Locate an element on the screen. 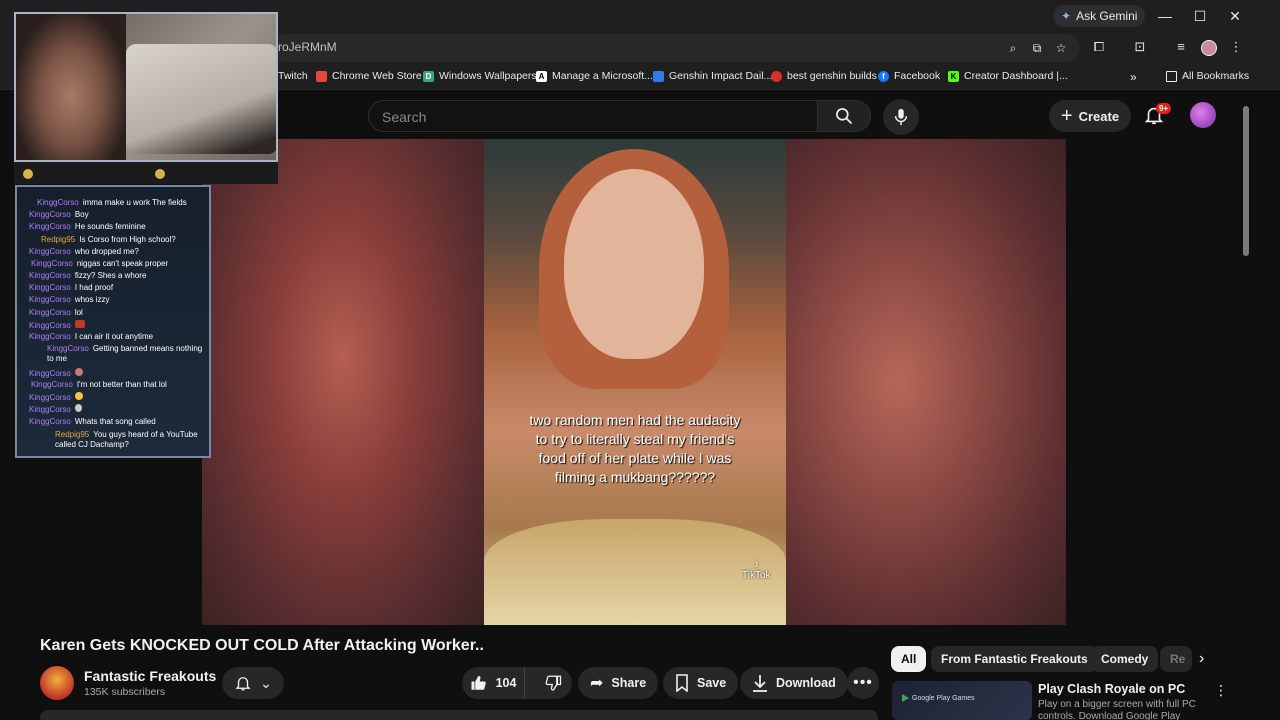  tiktok-icon: ♪ is located at coordinates (756, 564).